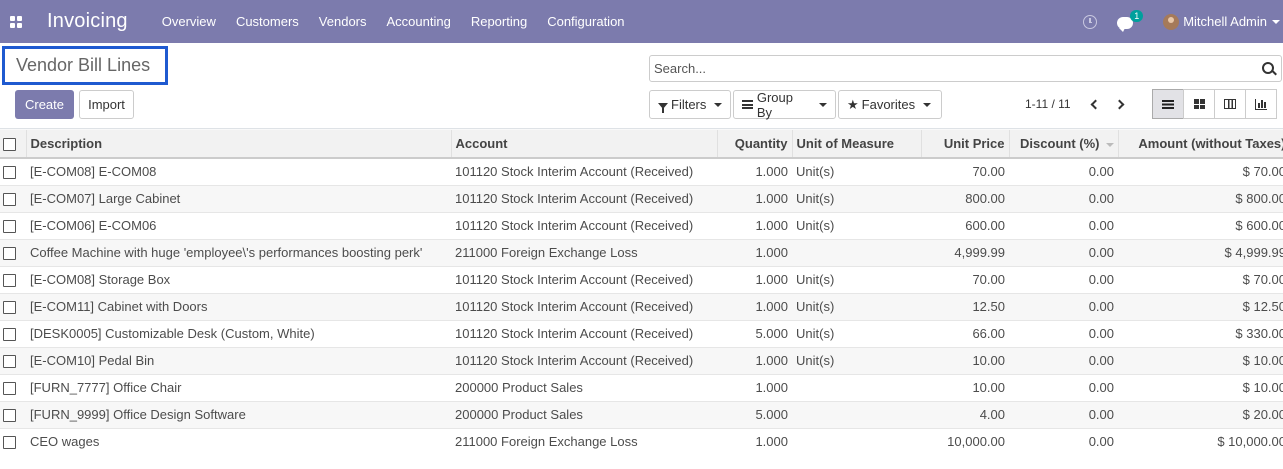  Describe the element at coordinates (965, 252) in the screenshot. I see `cell-unit-price: 4,999.99` at that location.